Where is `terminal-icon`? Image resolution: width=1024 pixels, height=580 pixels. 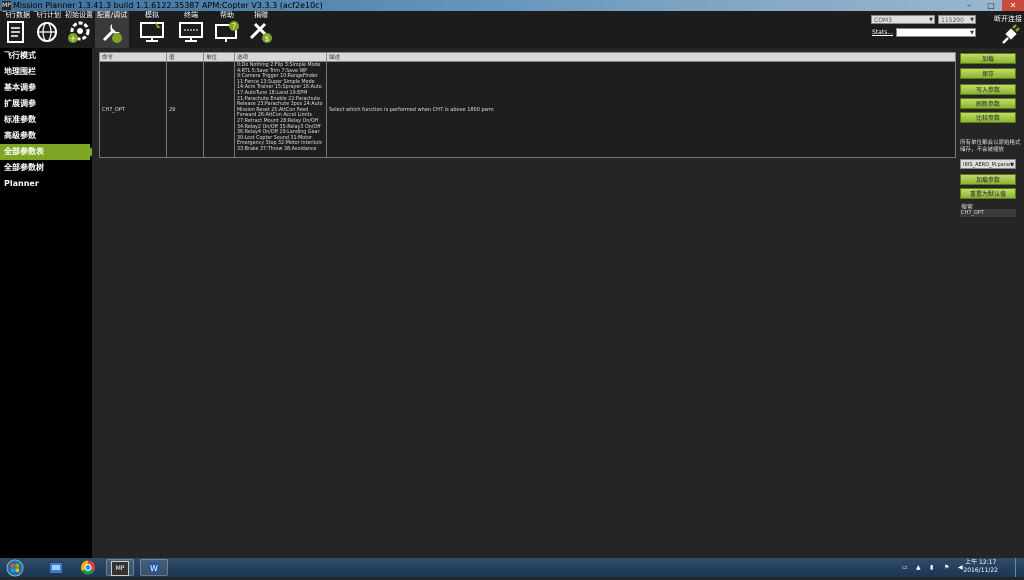
terminal-icon is located at coordinates (191, 32).